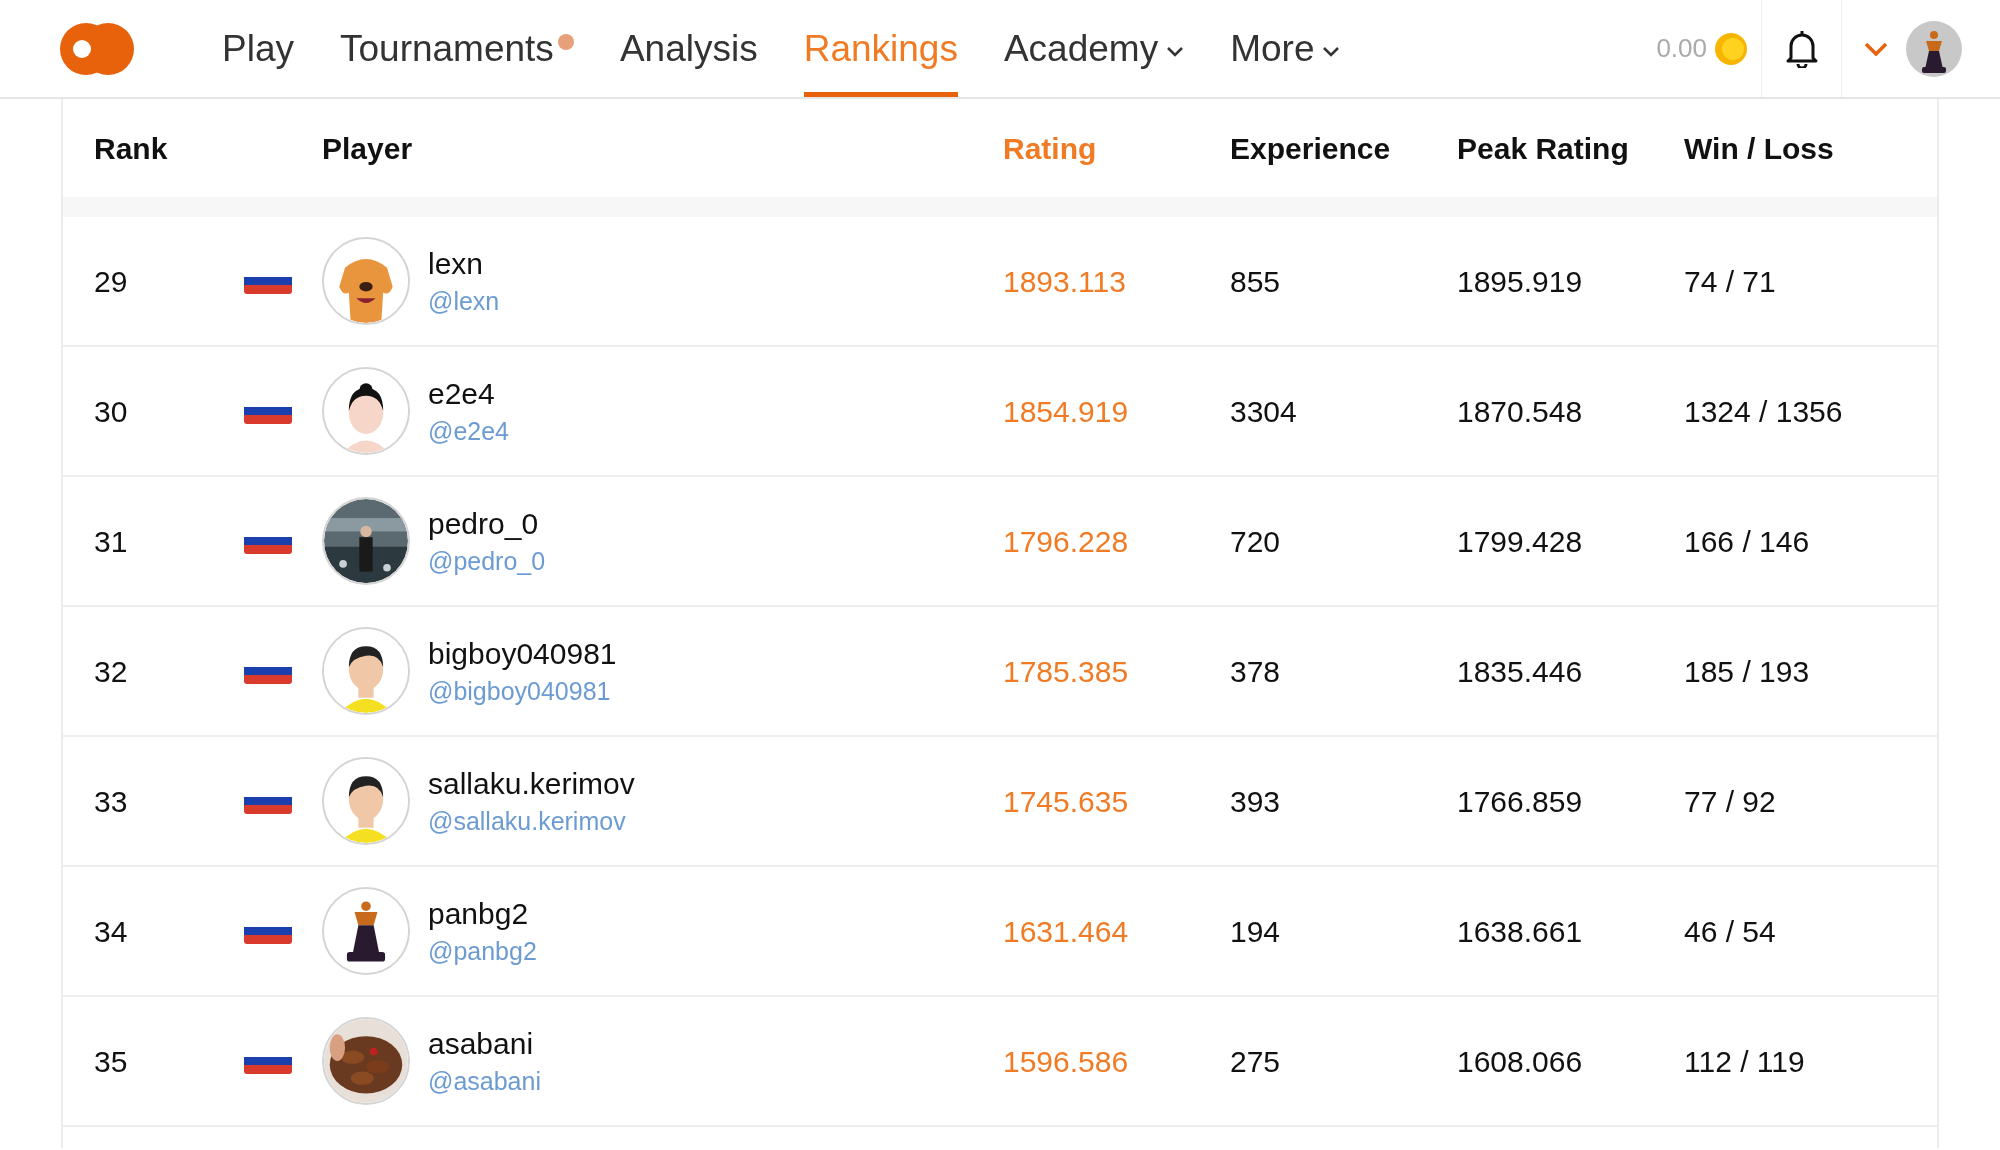 The width and height of the screenshot is (2000, 1150). What do you see at coordinates (1094, 48) in the screenshot?
I see `nav-tab: Academy` at bounding box center [1094, 48].